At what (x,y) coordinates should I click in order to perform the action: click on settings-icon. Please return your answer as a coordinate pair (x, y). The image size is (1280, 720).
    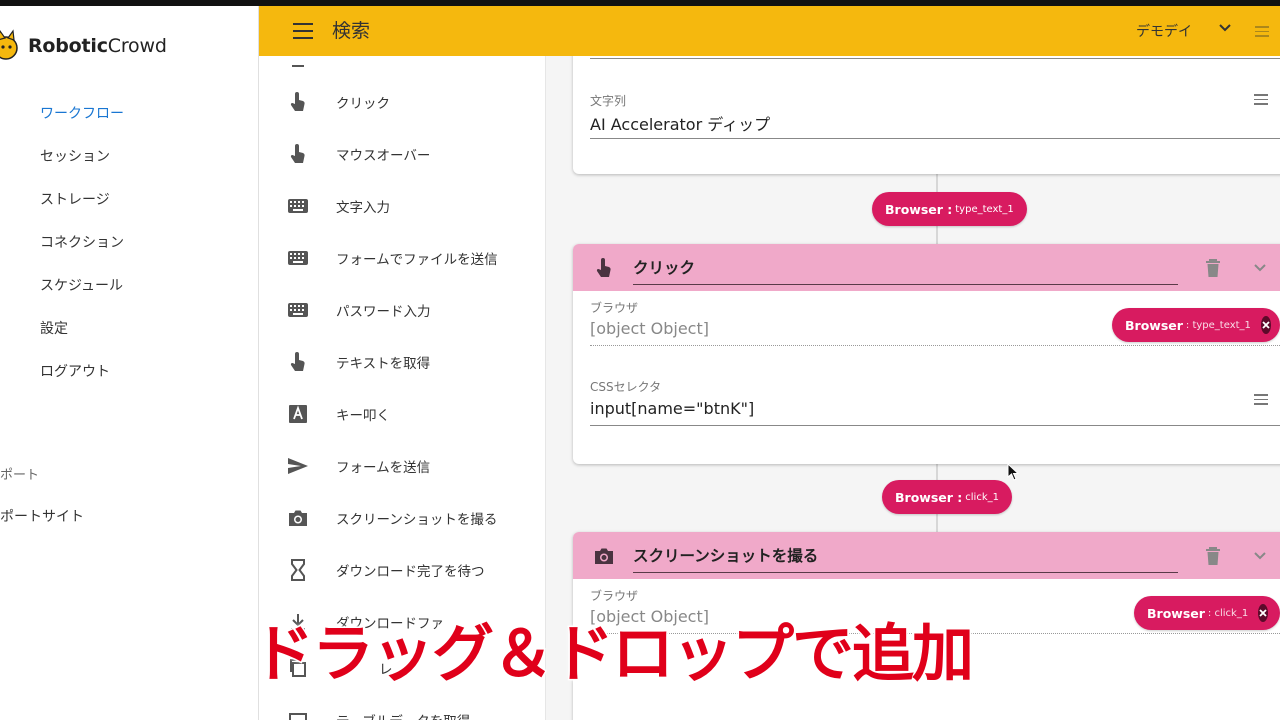
    Looking at the image, I should click on (2, 328).